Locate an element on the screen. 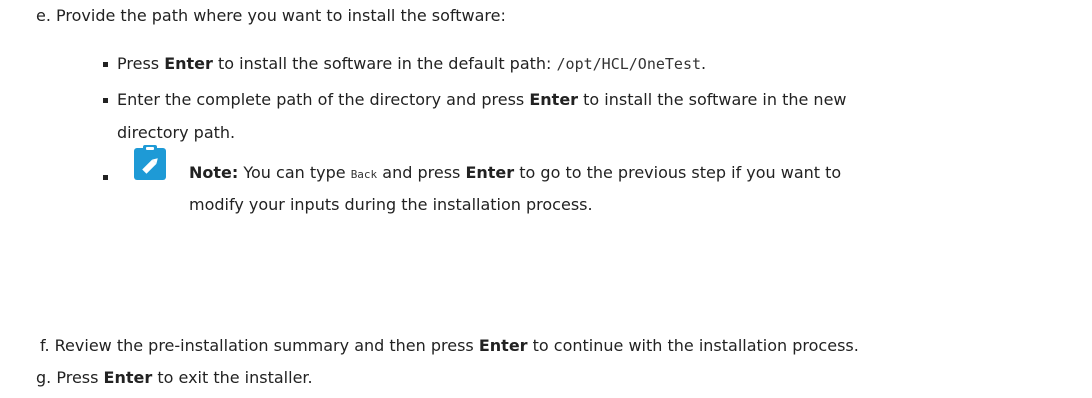  step-e-marker: e. is located at coordinates (43, 15).